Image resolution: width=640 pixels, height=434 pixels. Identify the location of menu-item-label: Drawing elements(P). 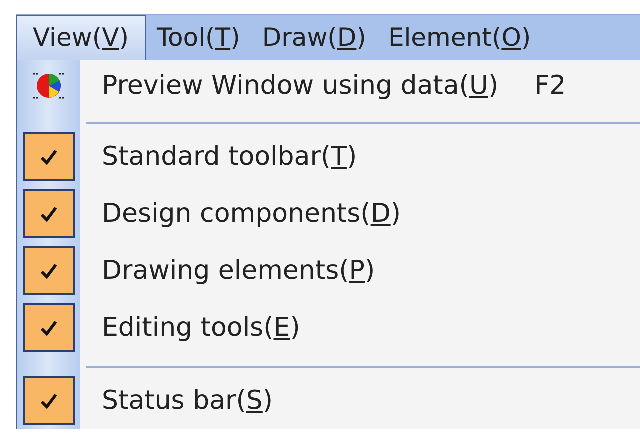
(239, 271).